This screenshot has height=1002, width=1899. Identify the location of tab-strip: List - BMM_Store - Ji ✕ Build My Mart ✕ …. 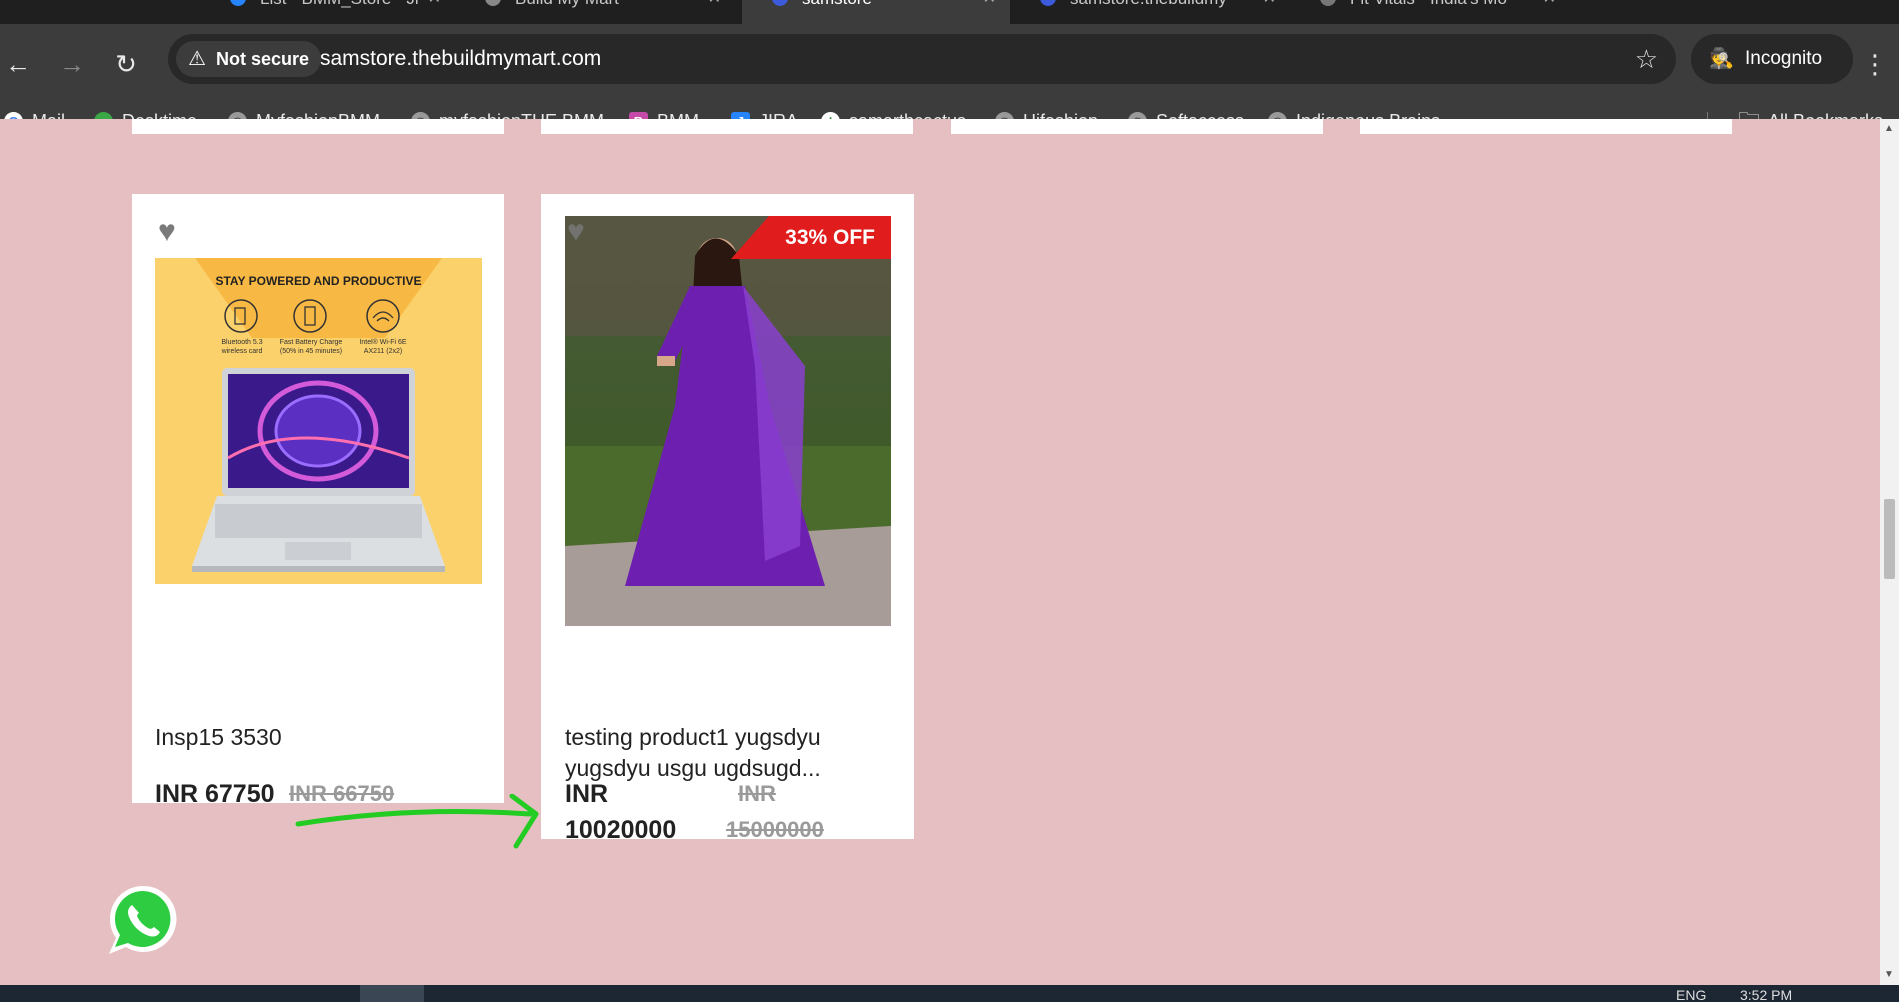
(949, 12).